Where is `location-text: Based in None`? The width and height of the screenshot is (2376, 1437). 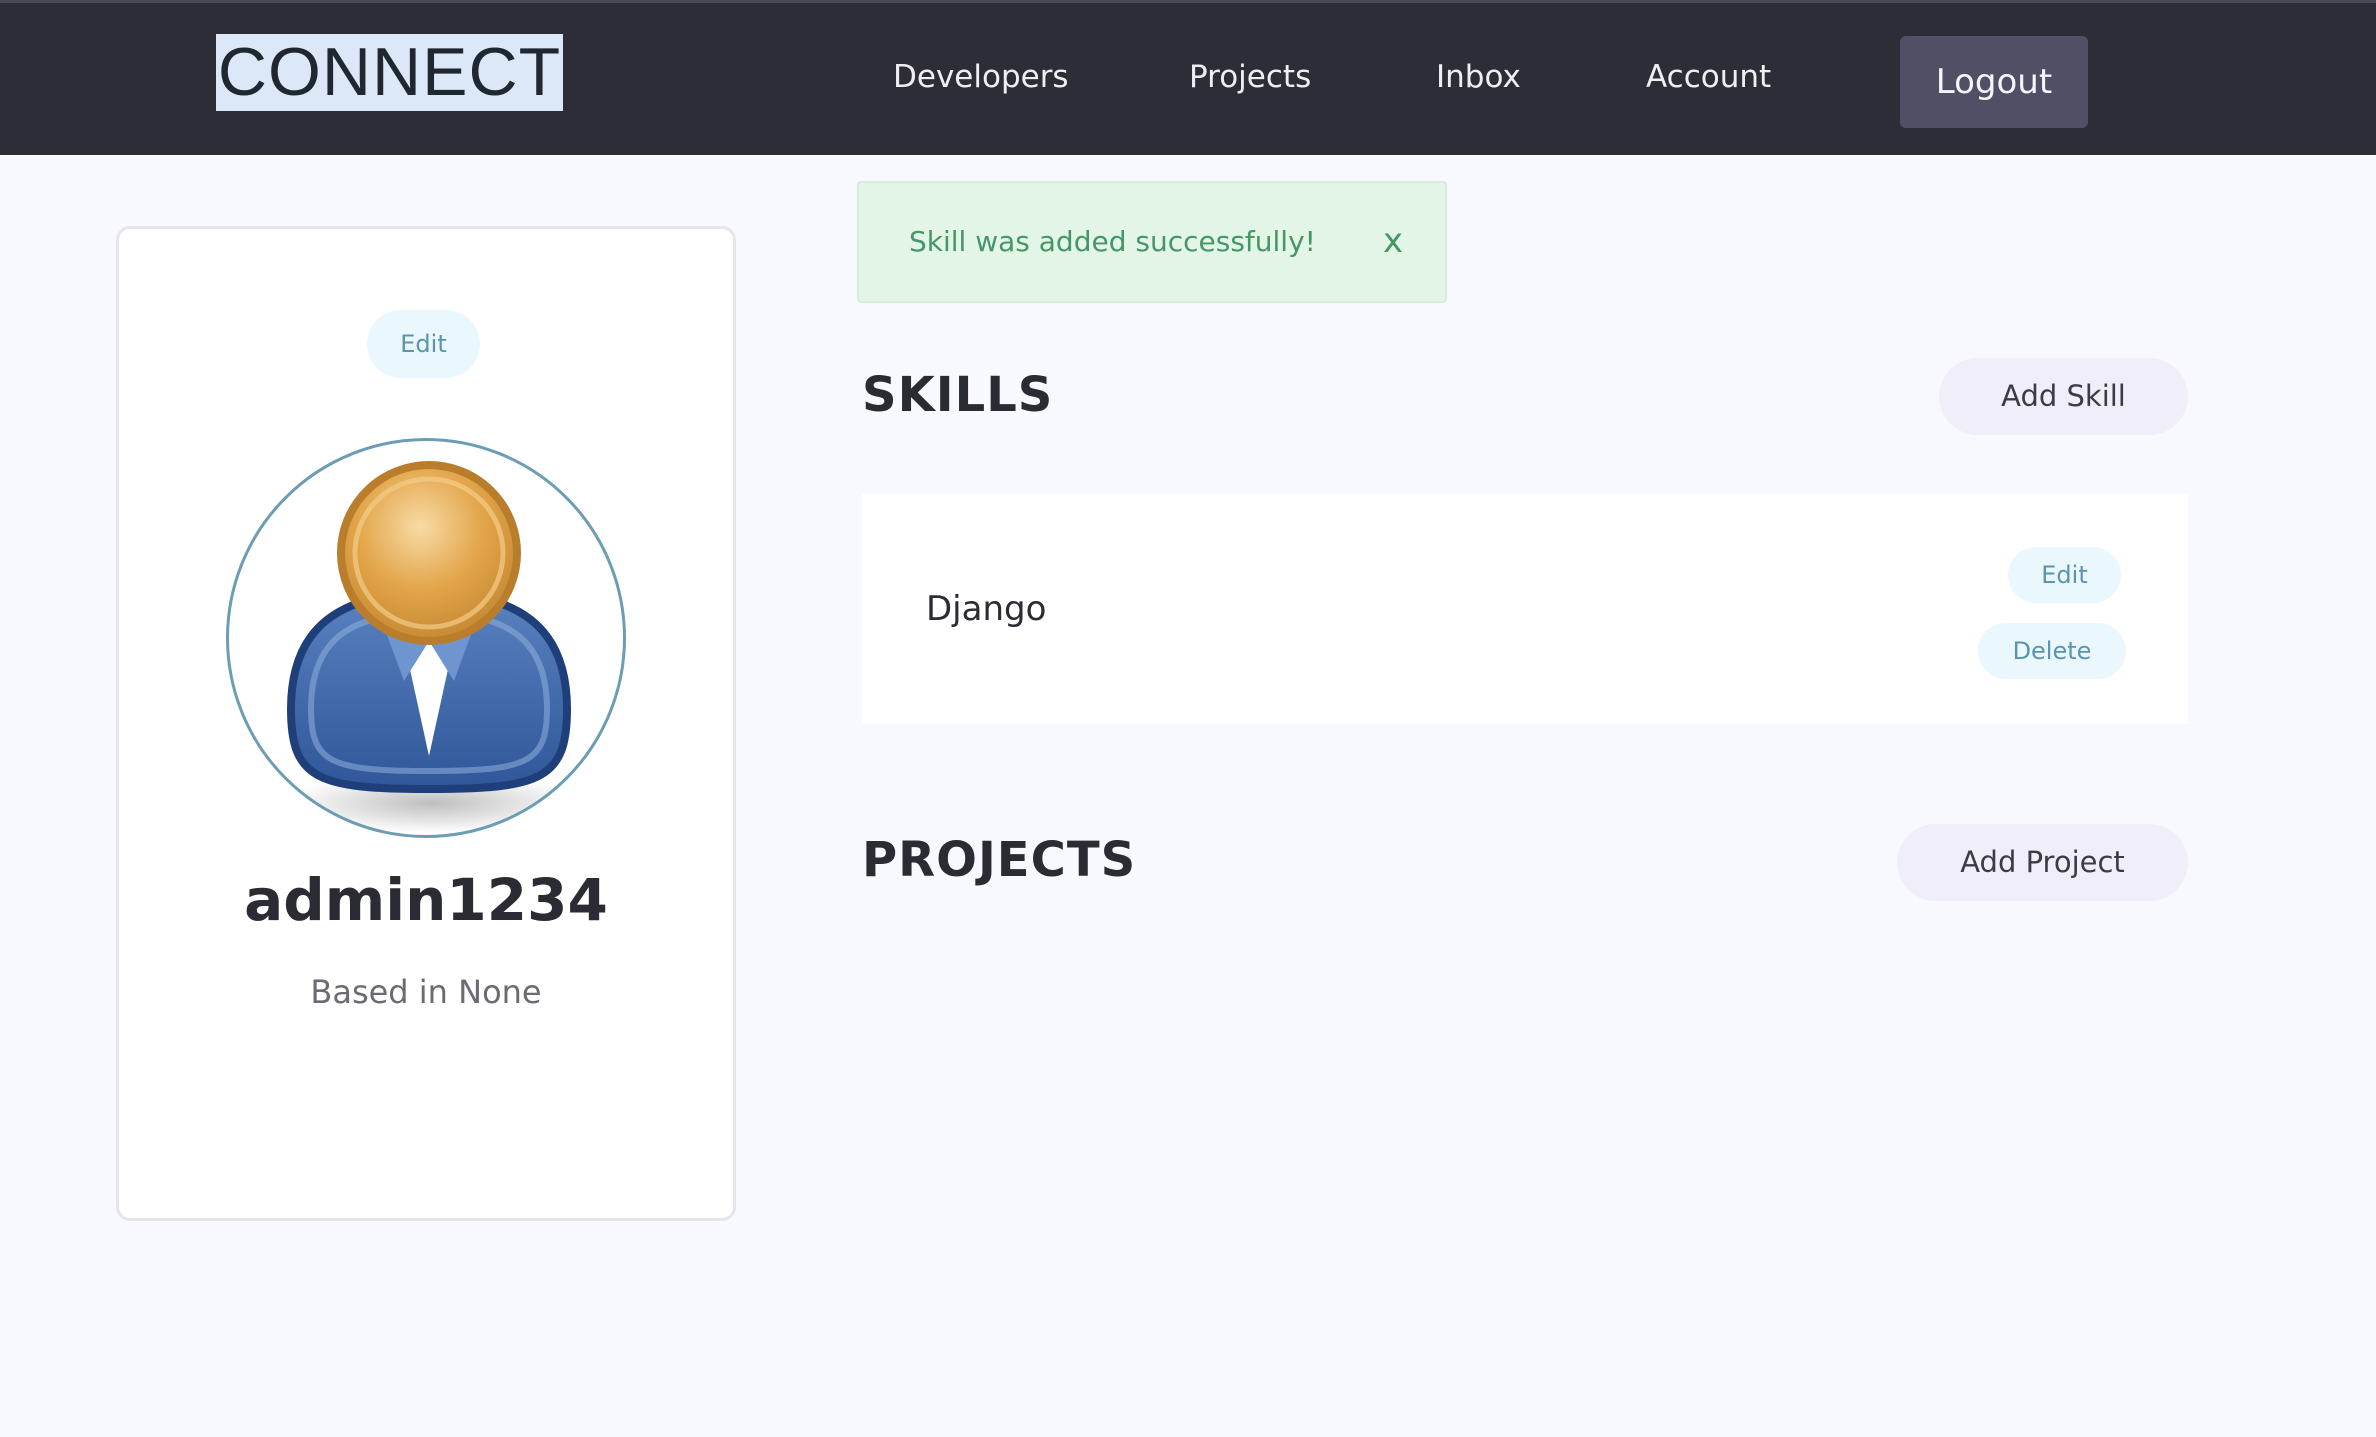 location-text: Based in None is located at coordinates (426, 992).